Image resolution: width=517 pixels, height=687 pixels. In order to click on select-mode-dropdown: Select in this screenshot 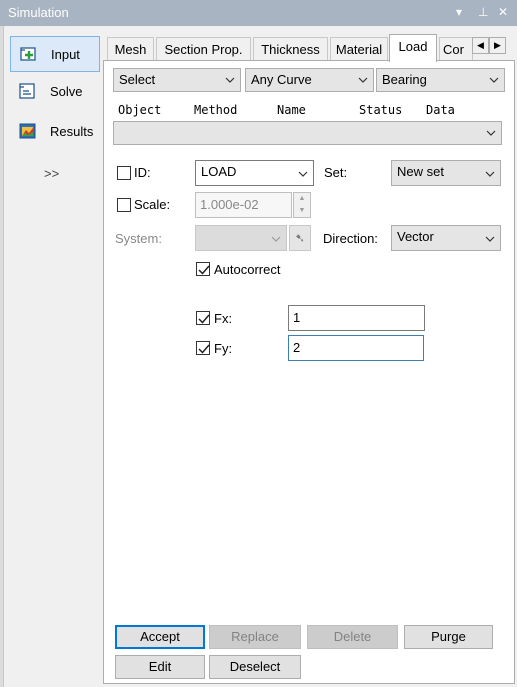, I will do `click(177, 80)`.